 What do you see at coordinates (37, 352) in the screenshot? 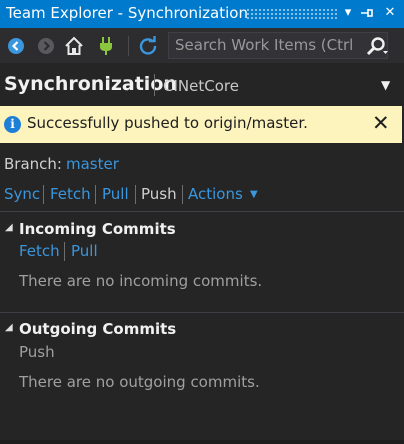
I see `outgoing-push-label: Push` at bounding box center [37, 352].